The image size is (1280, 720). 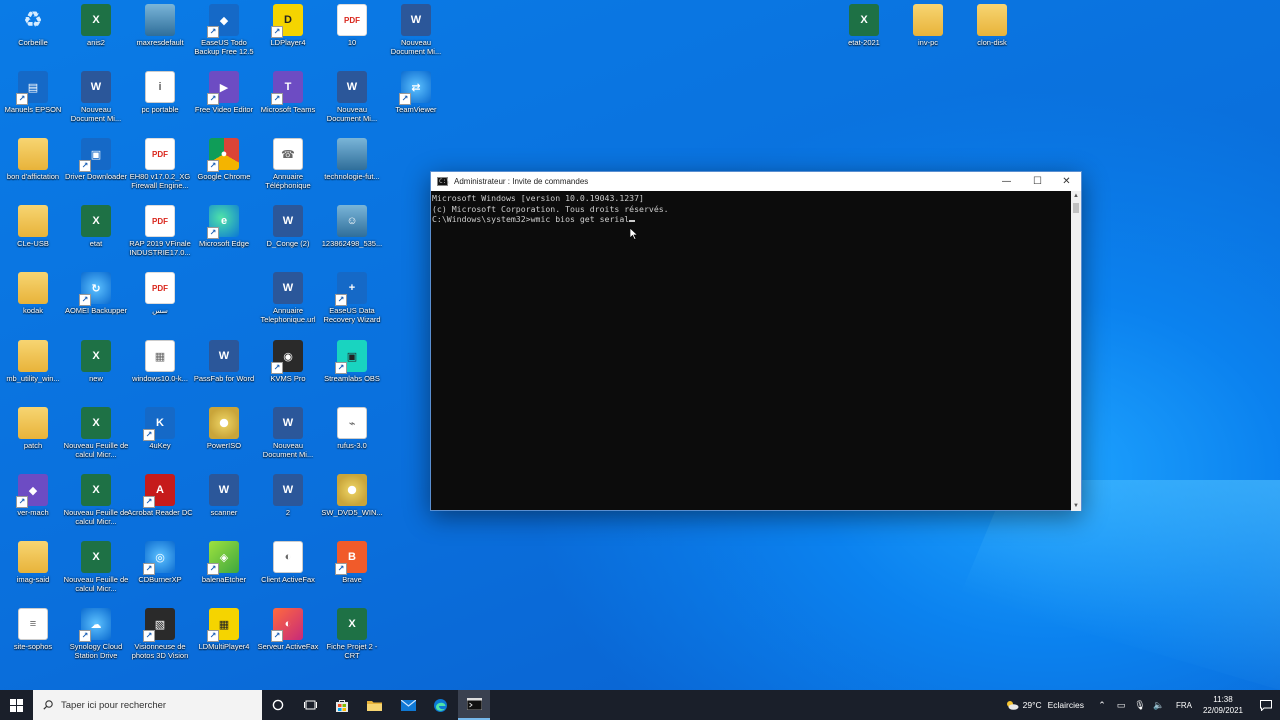 What do you see at coordinates (160, 440) in the screenshot?
I see `desktop-icon: K4uKey` at bounding box center [160, 440].